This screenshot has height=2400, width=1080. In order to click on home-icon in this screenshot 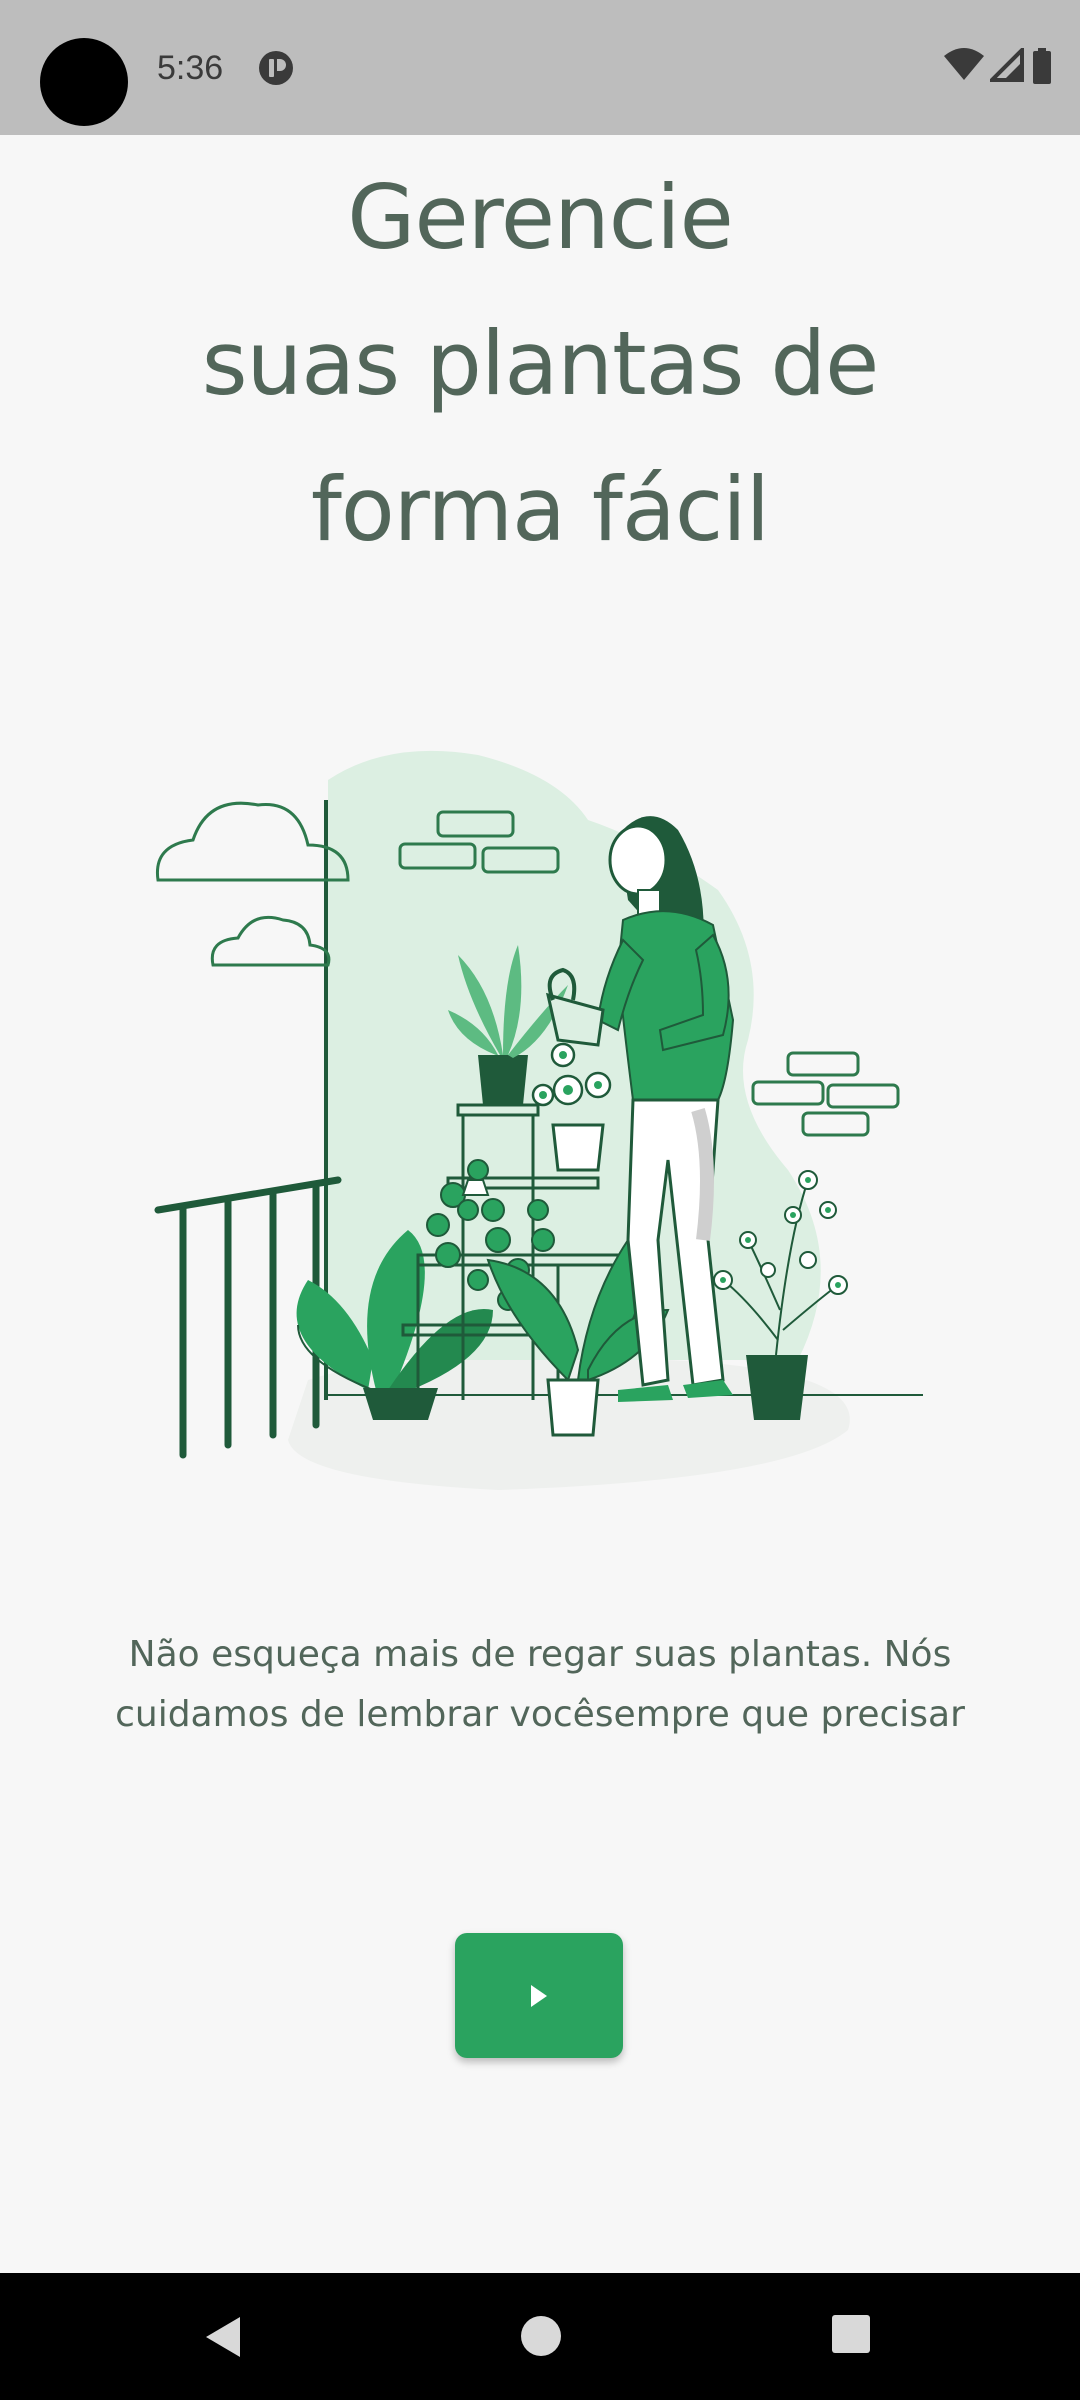, I will do `click(541, 2336)`.